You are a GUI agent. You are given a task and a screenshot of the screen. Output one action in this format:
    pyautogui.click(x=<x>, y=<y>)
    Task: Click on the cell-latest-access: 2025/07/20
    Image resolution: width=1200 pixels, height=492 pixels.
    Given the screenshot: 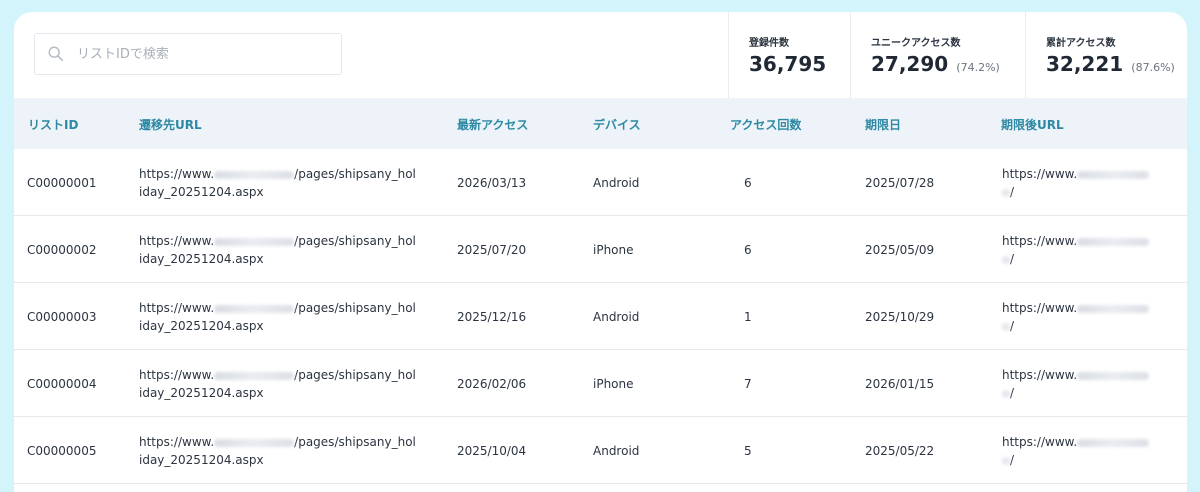 What is the action you would take?
    pyautogui.click(x=492, y=250)
    